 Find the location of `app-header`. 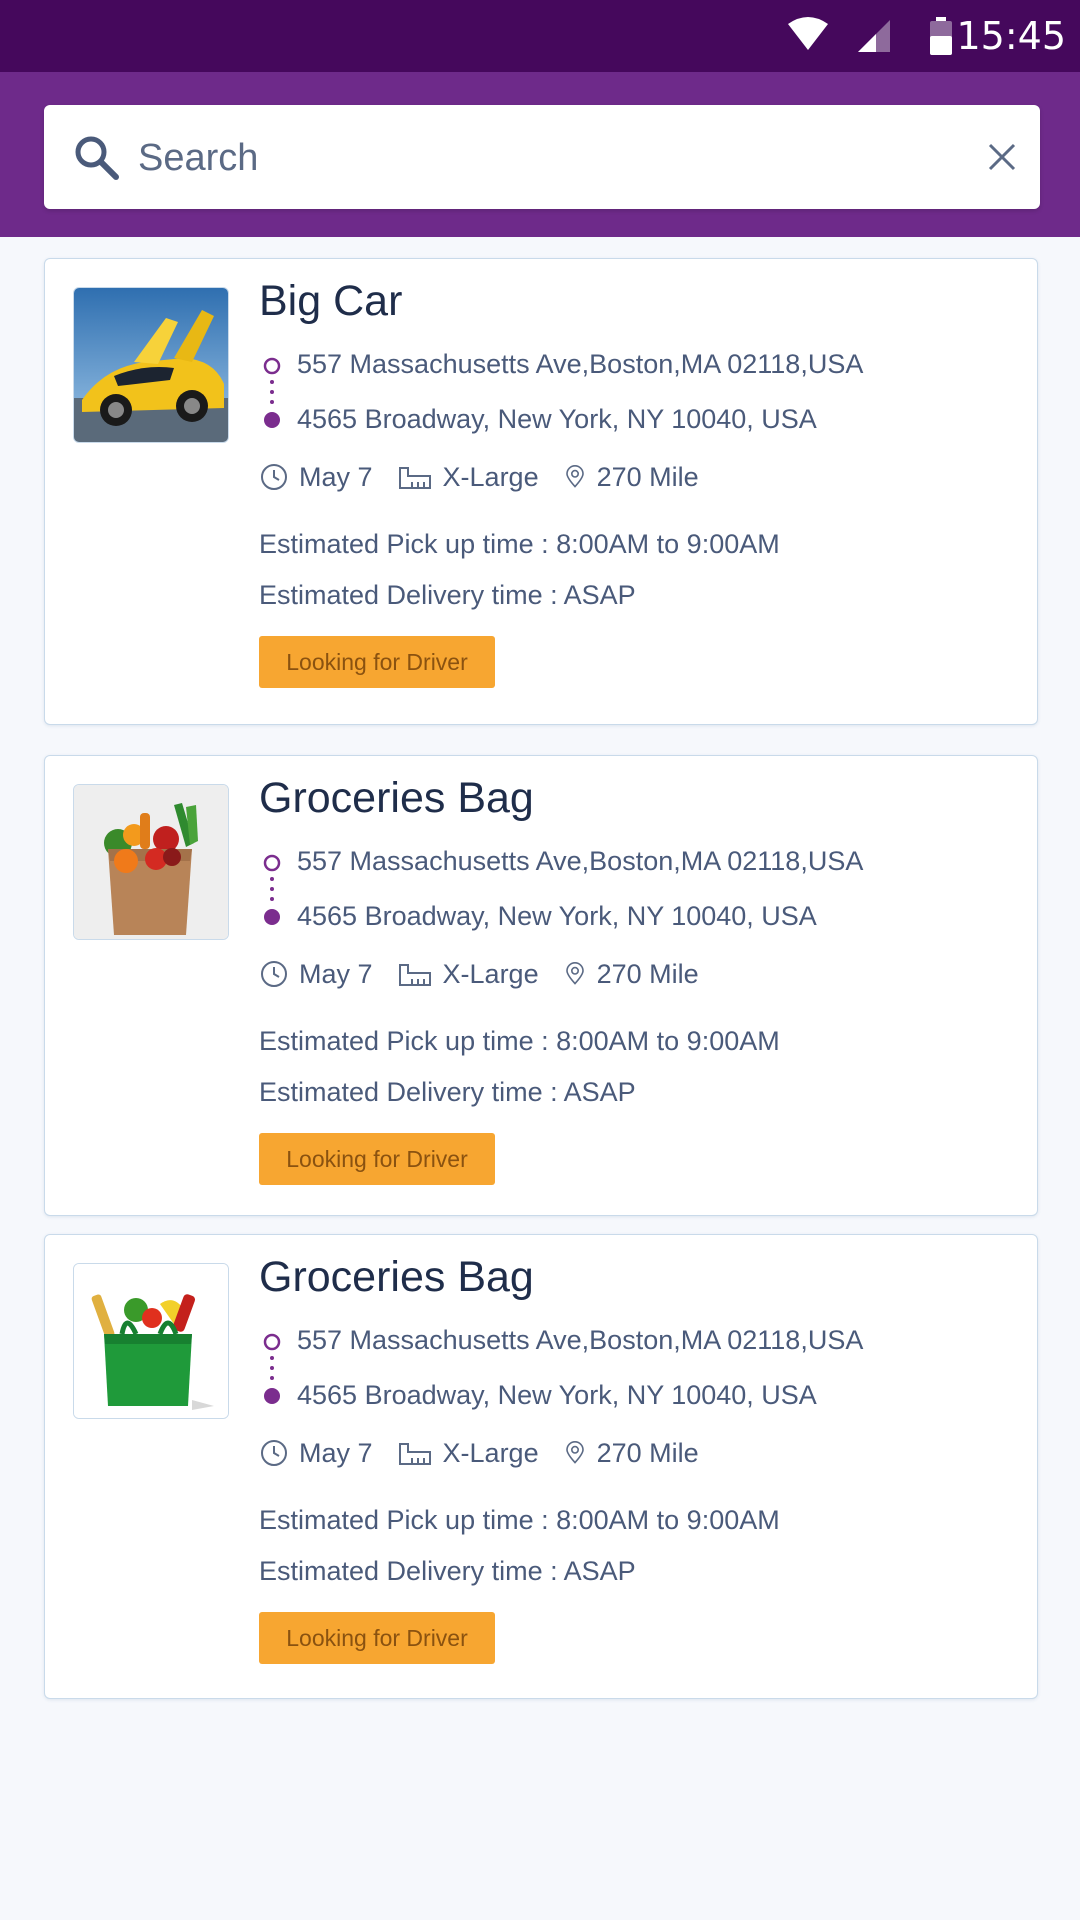

app-header is located at coordinates (540, 154).